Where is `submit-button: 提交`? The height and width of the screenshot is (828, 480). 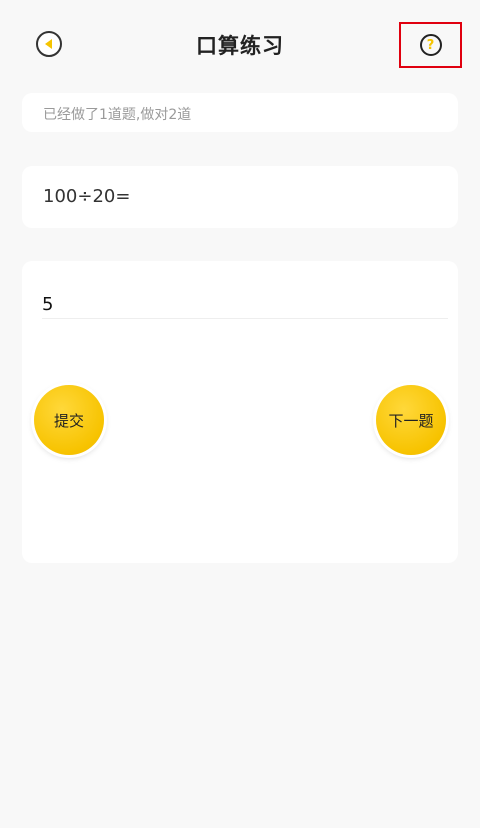
submit-button: 提交 is located at coordinates (69, 420).